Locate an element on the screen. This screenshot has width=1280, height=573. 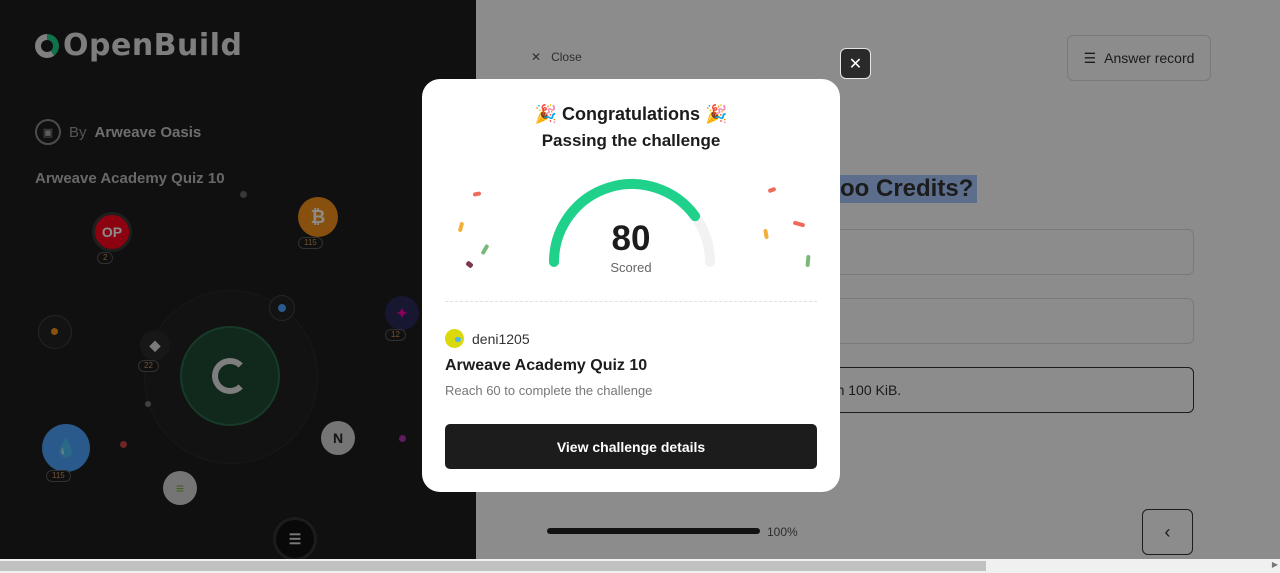
modal-title: 🎉 Congratulations 🎉 is located at coordinates (631, 114).